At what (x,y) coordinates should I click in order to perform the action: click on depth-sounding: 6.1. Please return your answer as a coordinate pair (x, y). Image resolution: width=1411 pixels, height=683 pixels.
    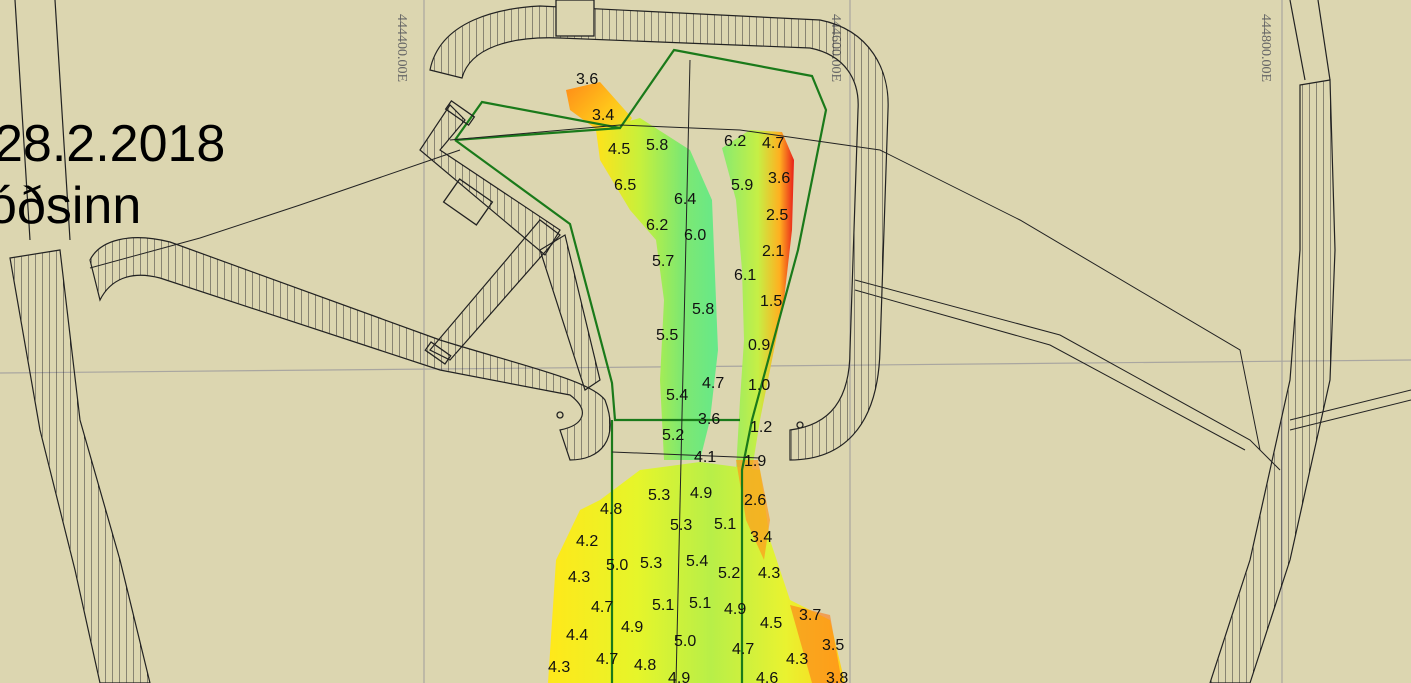
    Looking at the image, I should click on (745, 275).